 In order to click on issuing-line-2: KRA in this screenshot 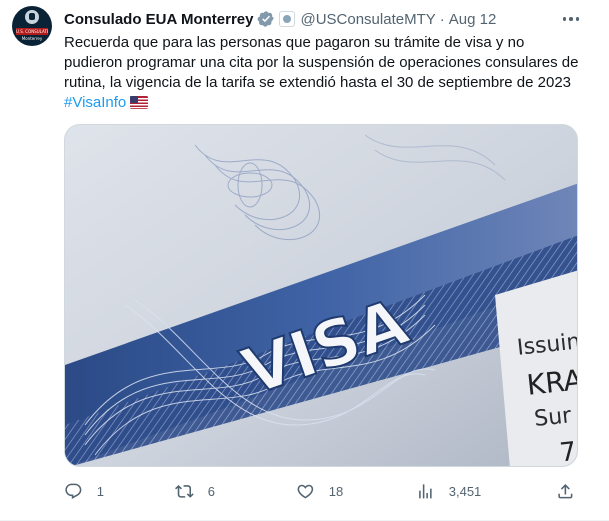, I will do `click(551, 382)`.